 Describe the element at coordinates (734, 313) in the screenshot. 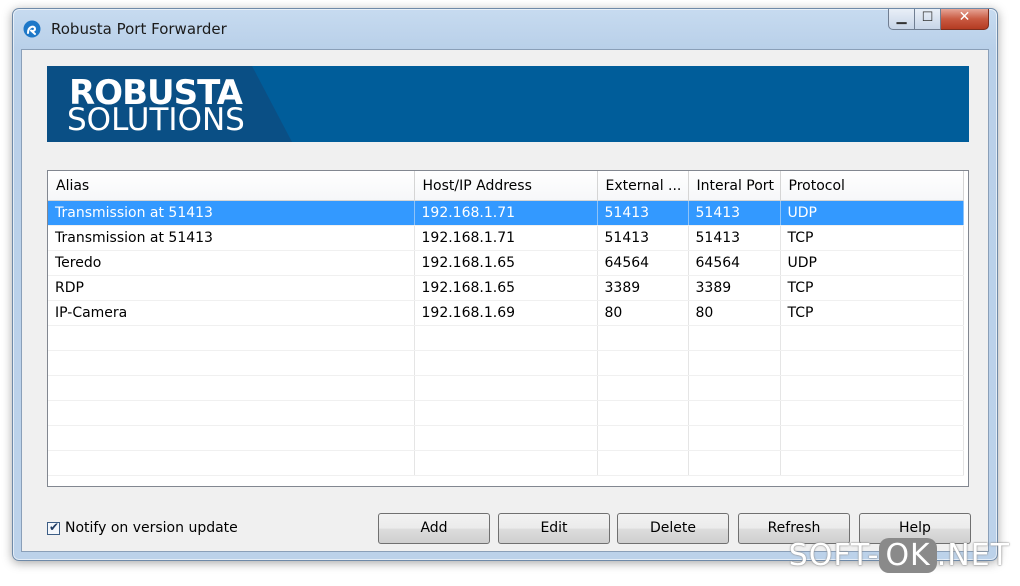

I see `cell-internal-port: 80` at that location.